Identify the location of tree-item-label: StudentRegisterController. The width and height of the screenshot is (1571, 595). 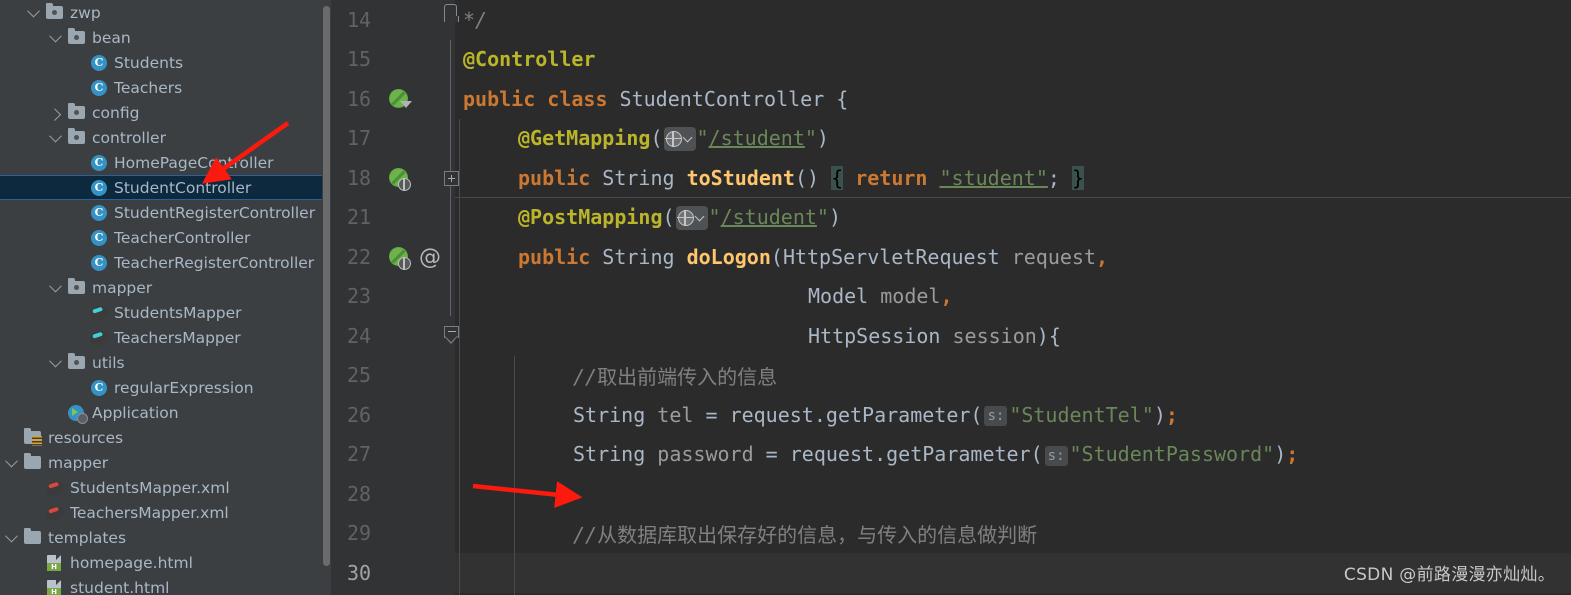
(215, 212).